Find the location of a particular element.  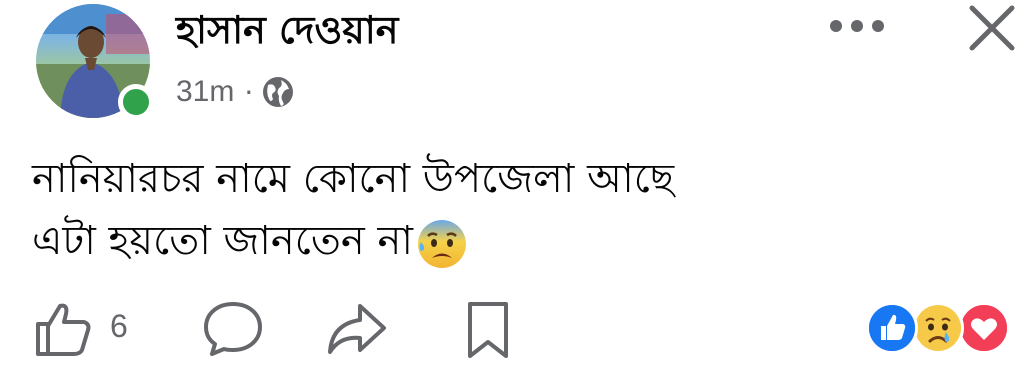

like-button is located at coordinates (64, 329).